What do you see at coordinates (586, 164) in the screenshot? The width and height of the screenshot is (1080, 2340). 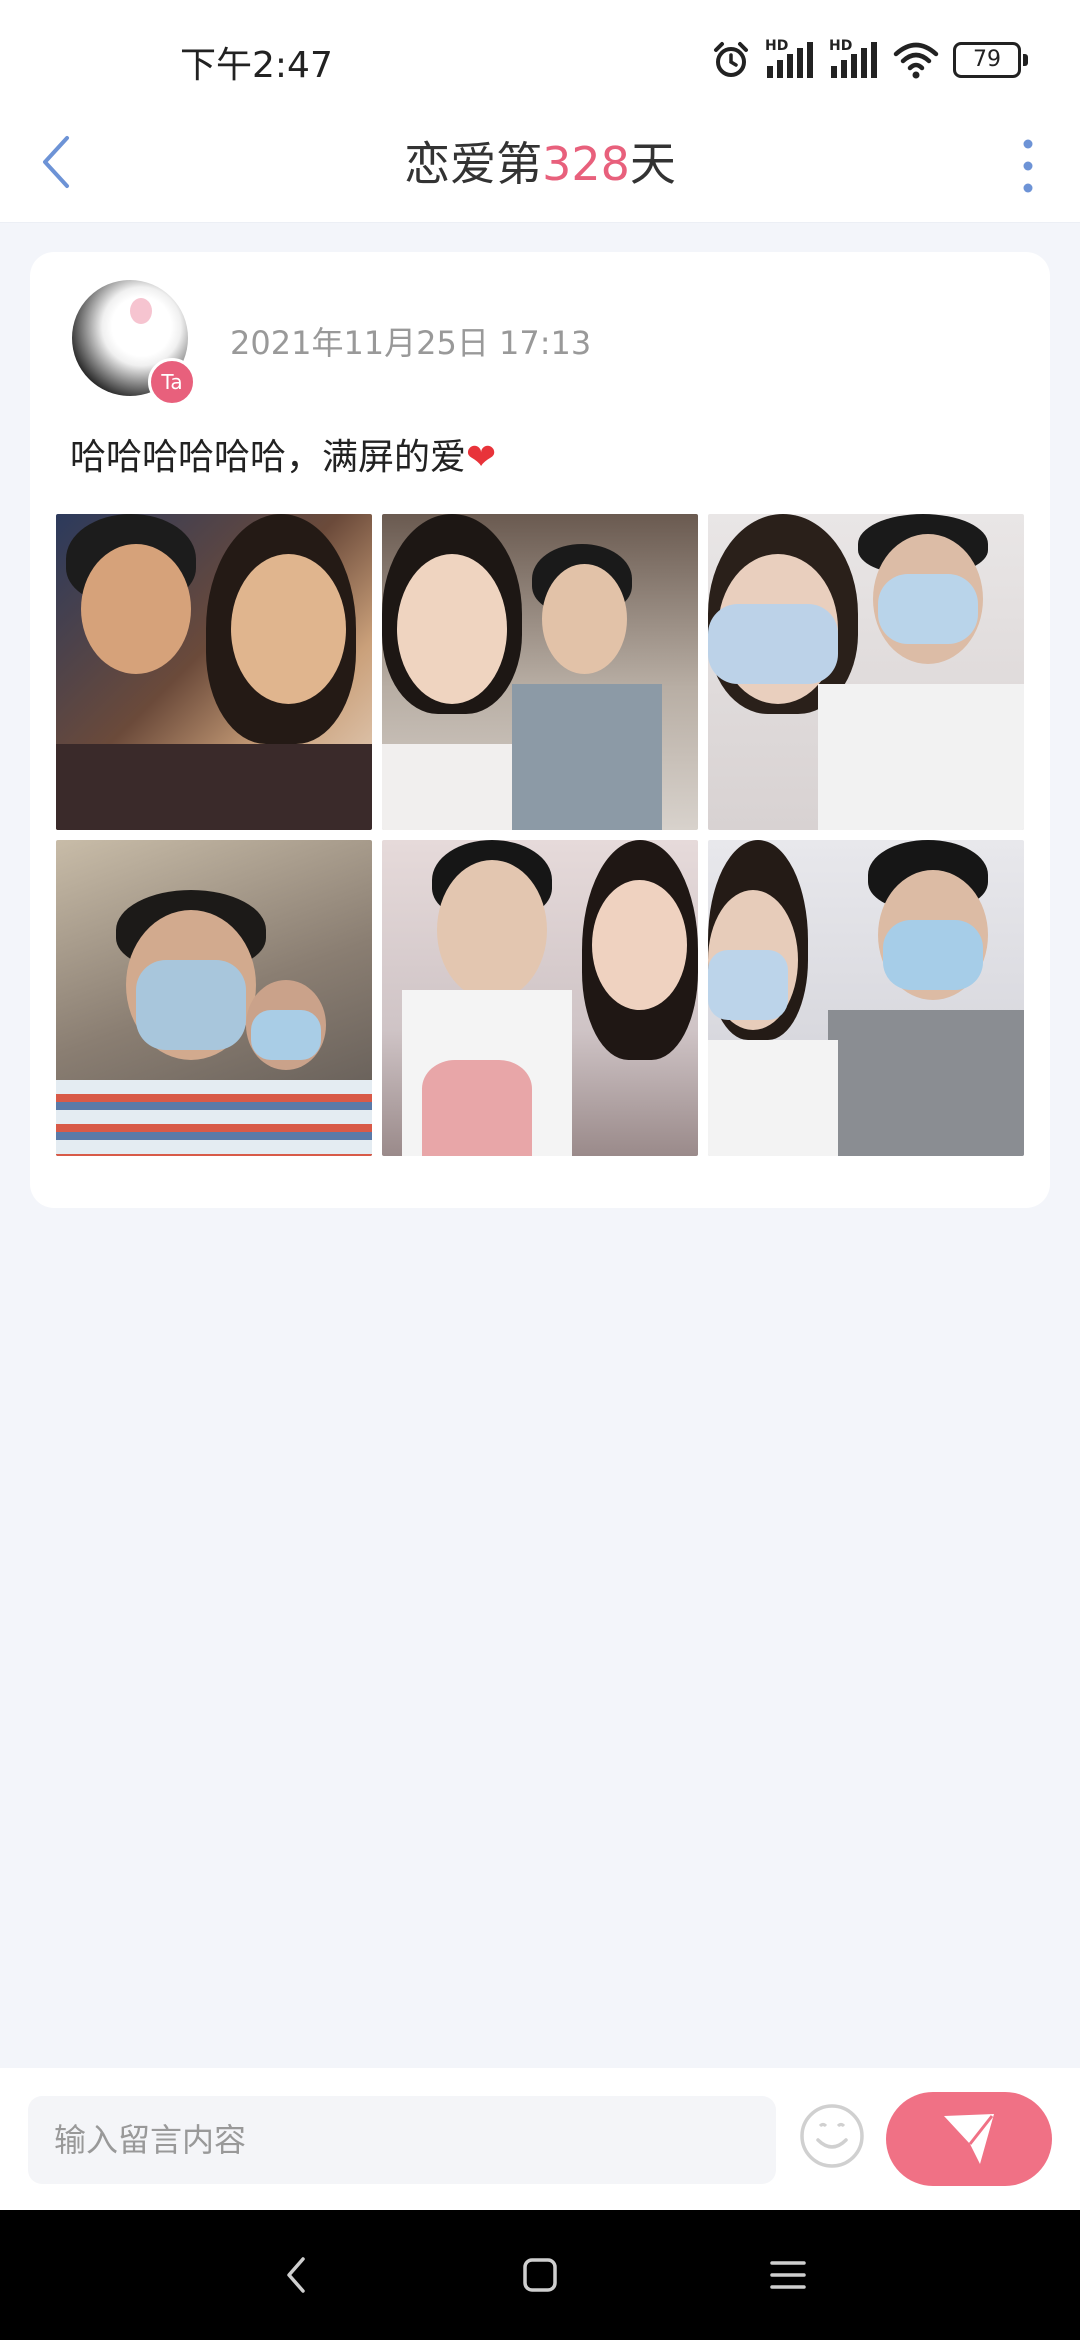 I see `days-count: 328` at bounding box center [586, 164].